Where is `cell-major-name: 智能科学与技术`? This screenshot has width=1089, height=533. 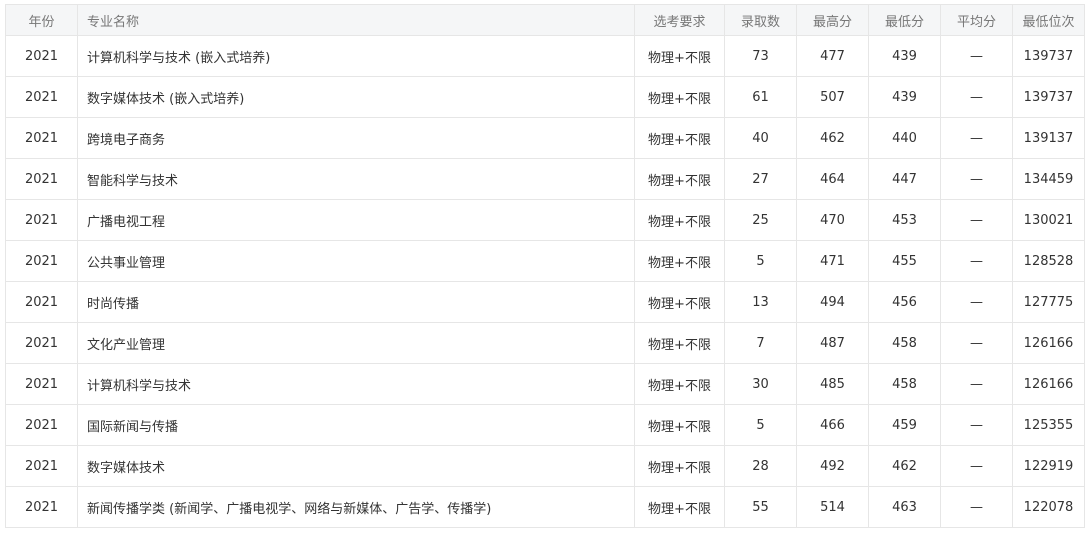
cell-major-name: 智能科学与技术 is located at coordinates (356, 179).